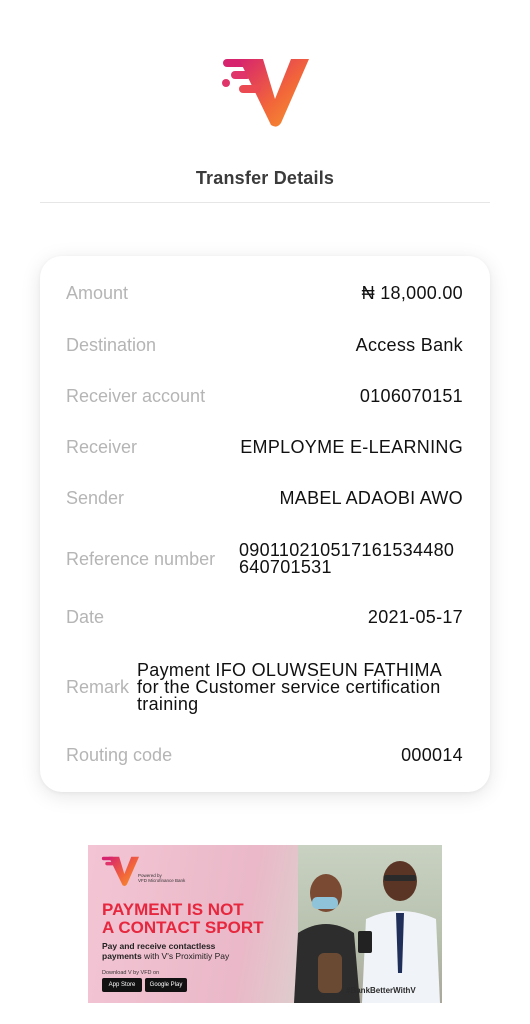 This screenshot has height=1024, width=530. Describe the element at coordinates (95, 497) in the screenshot. I see `detail-label: Sender` at that location.